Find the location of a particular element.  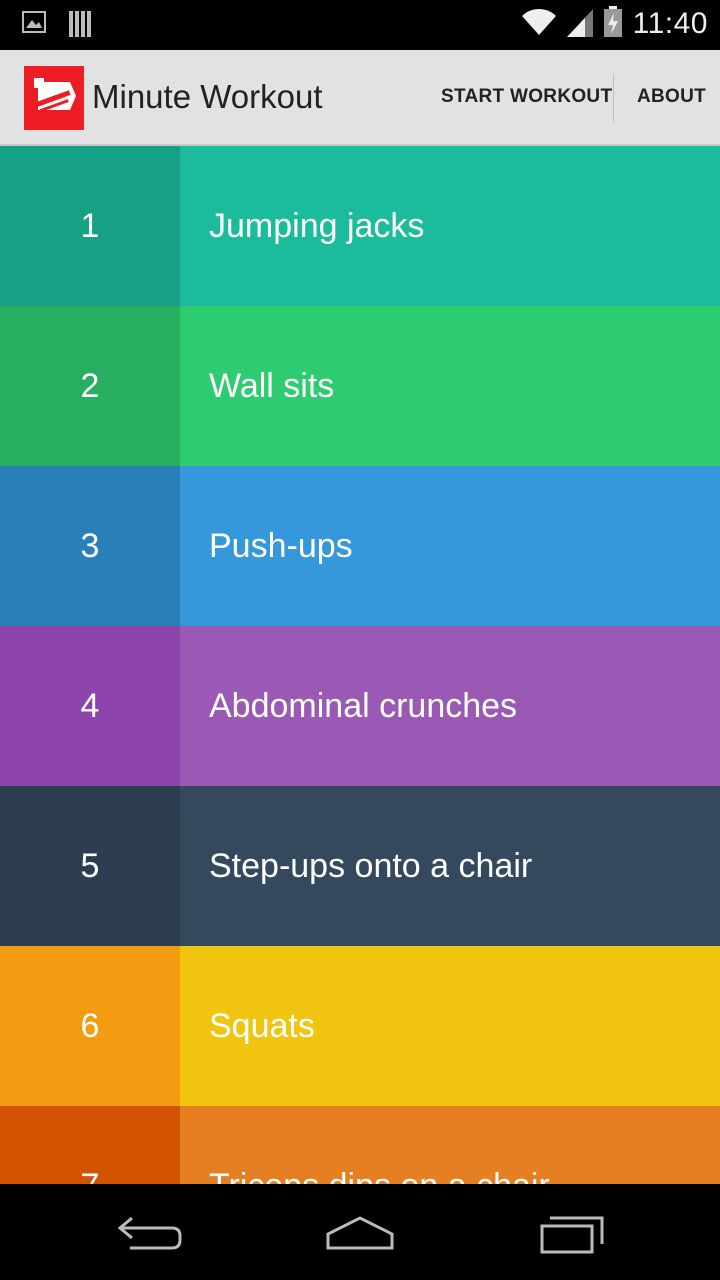

exercise-row-6: 6 Squats is located at coordinates (360, 1026).